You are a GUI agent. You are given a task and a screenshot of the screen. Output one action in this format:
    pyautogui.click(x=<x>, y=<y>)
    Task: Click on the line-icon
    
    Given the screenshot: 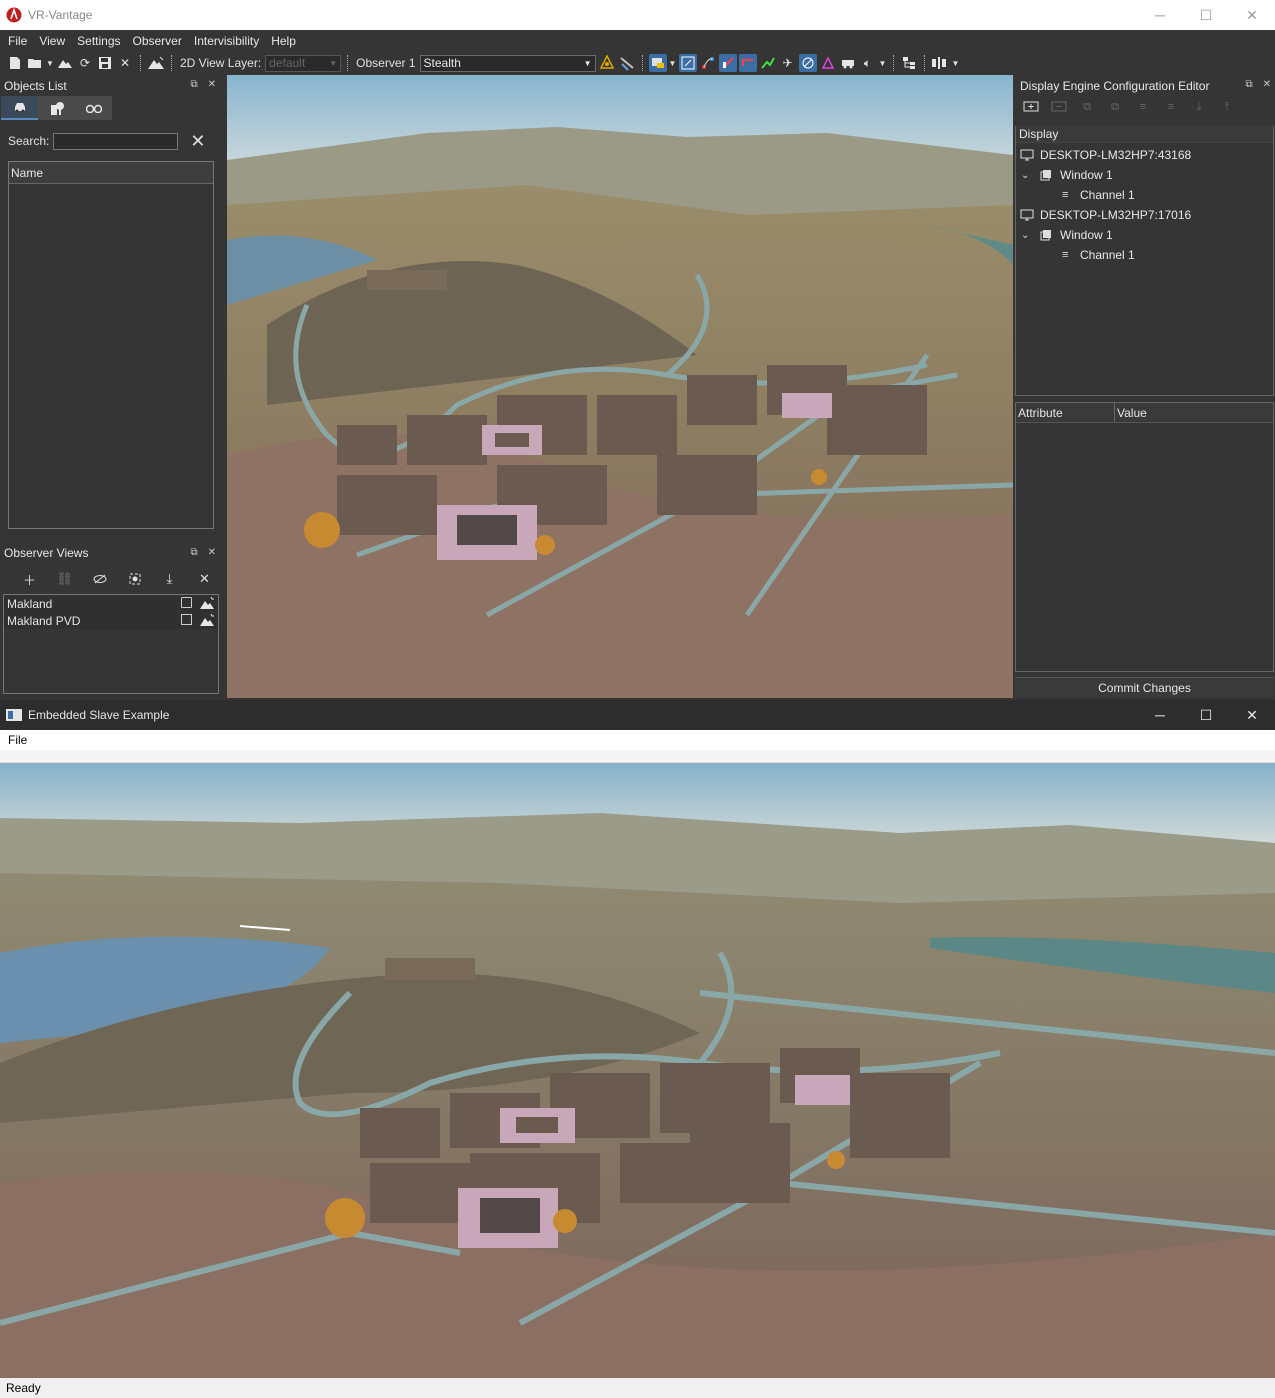 What is the action you would take?
    pyautogui.click(x=768, y=63)
    